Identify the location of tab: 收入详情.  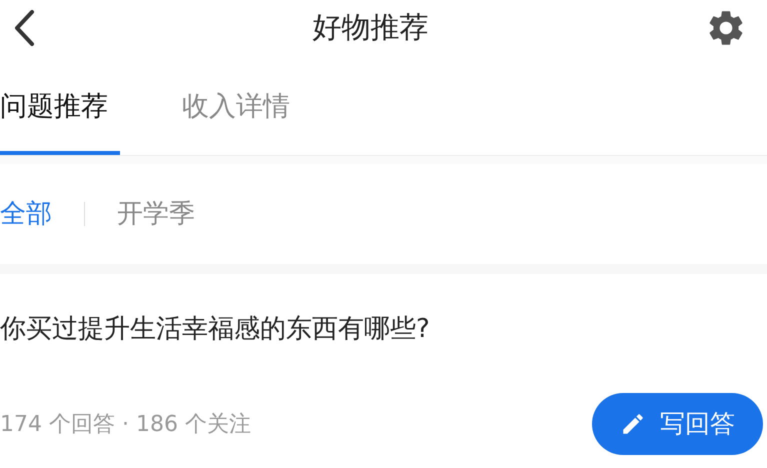
(242, 120).